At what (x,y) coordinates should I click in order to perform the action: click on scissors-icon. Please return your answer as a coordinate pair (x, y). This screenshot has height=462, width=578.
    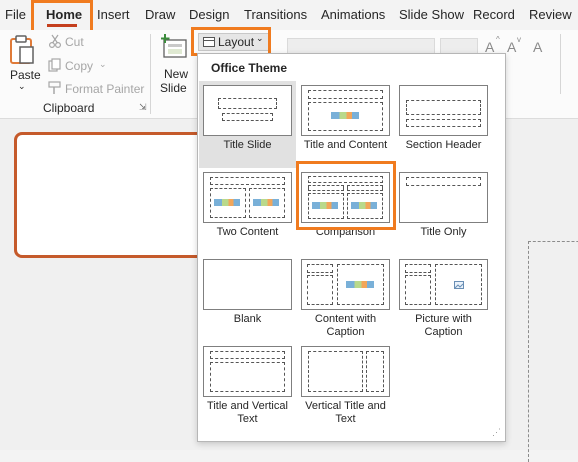
    Looking at the image, I should click on (55, 41).